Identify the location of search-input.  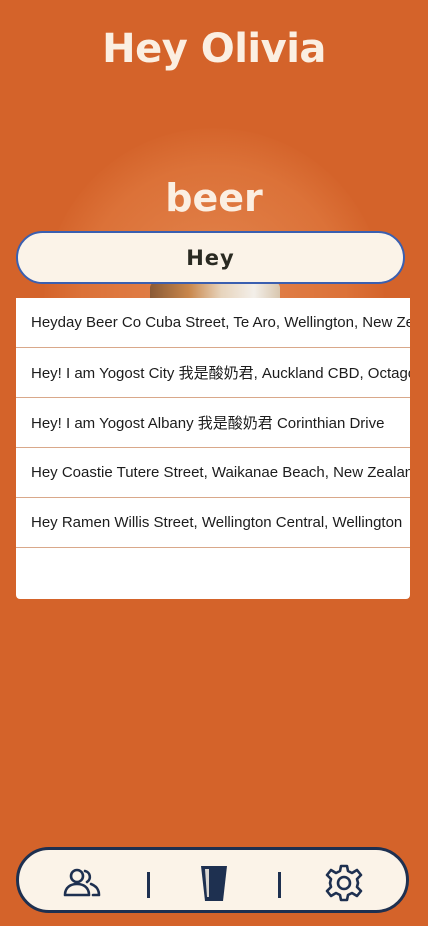
(210, 257).